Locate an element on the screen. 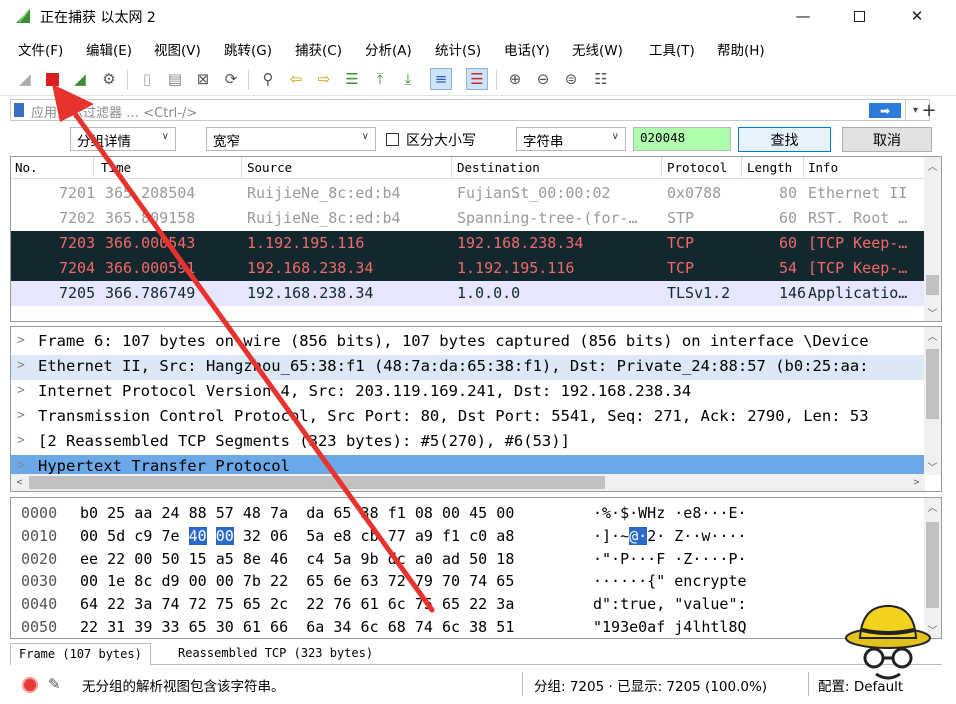  first-packet-button: ⤒ is located at coordinates (380, 79).